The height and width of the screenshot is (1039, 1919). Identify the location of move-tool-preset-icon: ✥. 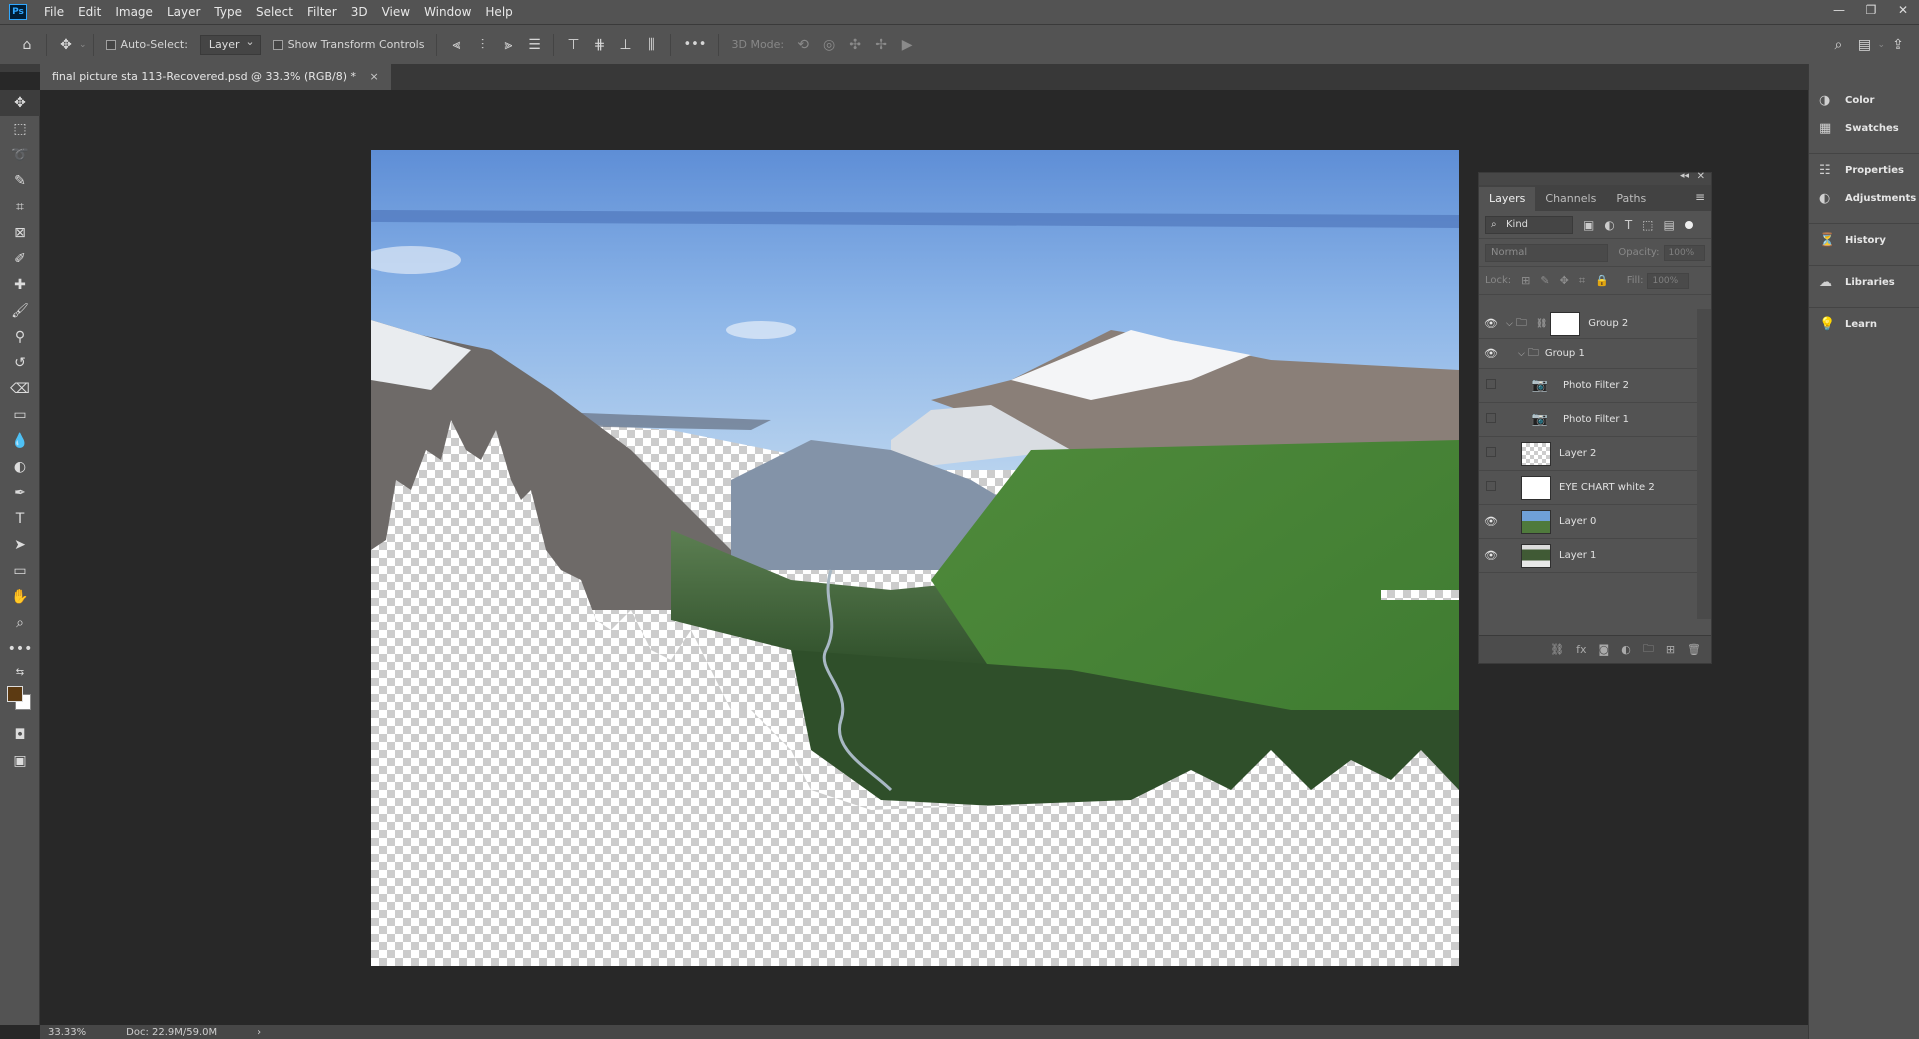
(66, 45).